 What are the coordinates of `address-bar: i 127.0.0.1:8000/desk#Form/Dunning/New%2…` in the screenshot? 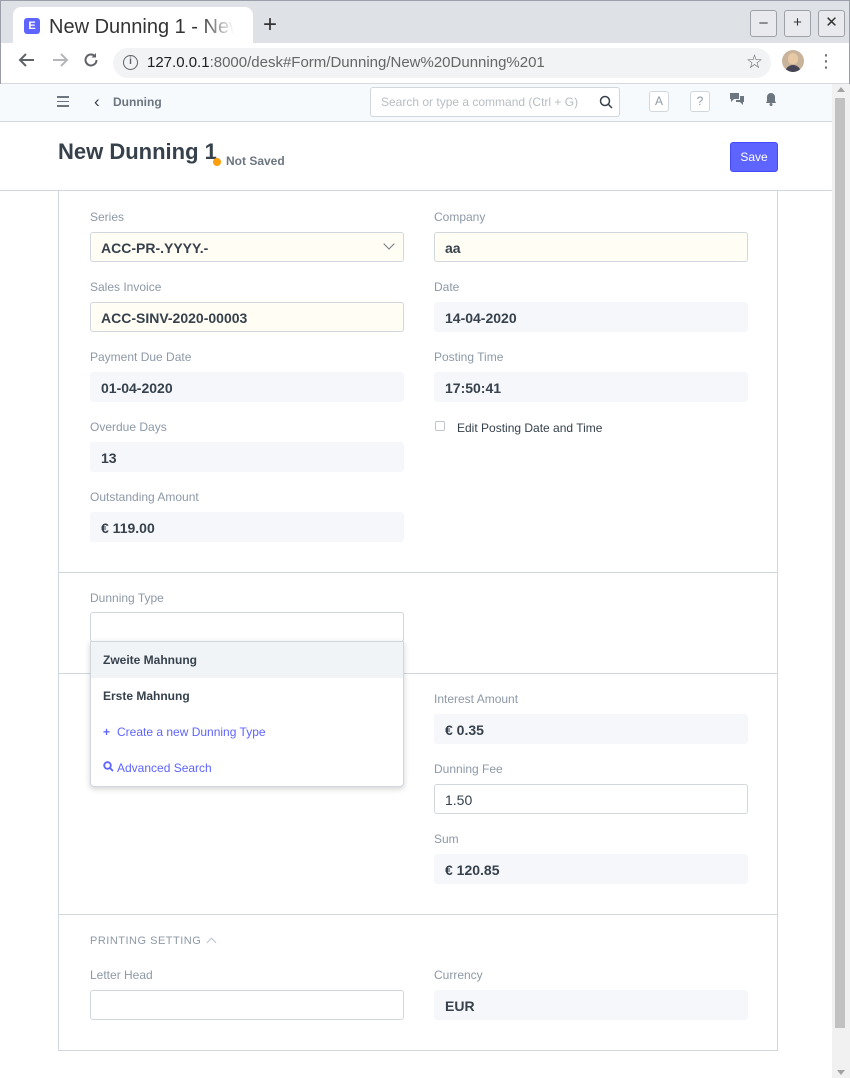 It's located at (442, 63).